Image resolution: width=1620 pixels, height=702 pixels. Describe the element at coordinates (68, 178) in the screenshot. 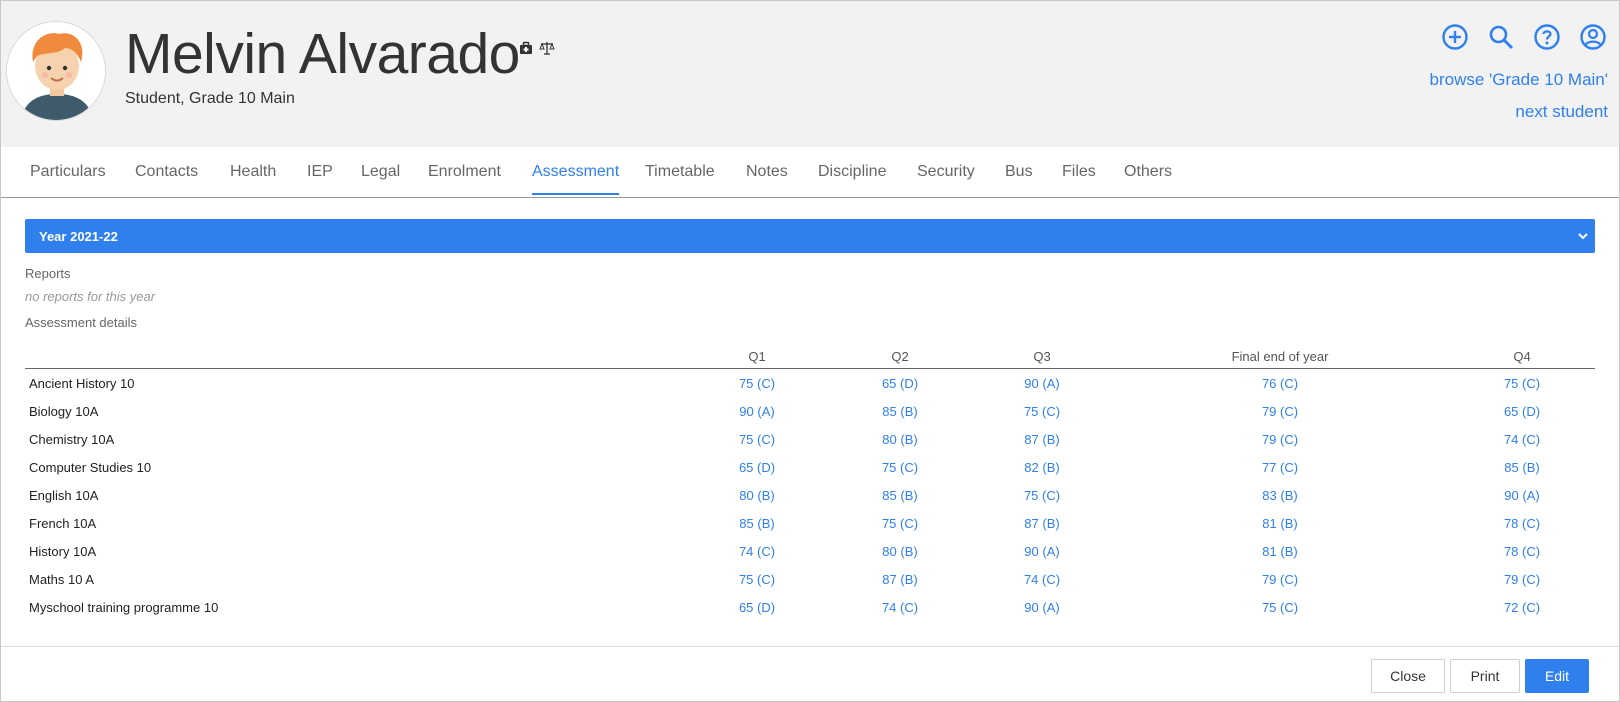

I see `tab-particulars: Particulars` at that location.